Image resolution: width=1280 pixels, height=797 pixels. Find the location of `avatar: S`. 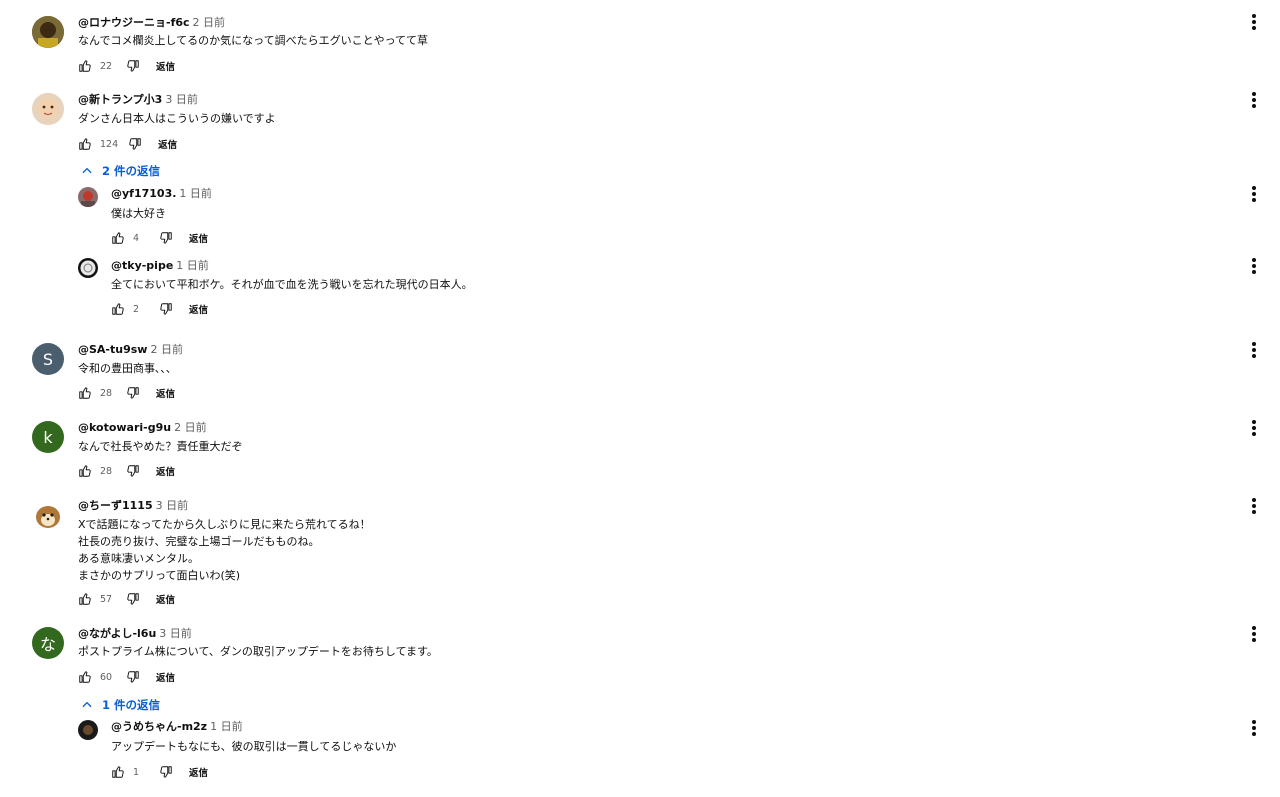

avatar: S is located at coordinates (48, 359).